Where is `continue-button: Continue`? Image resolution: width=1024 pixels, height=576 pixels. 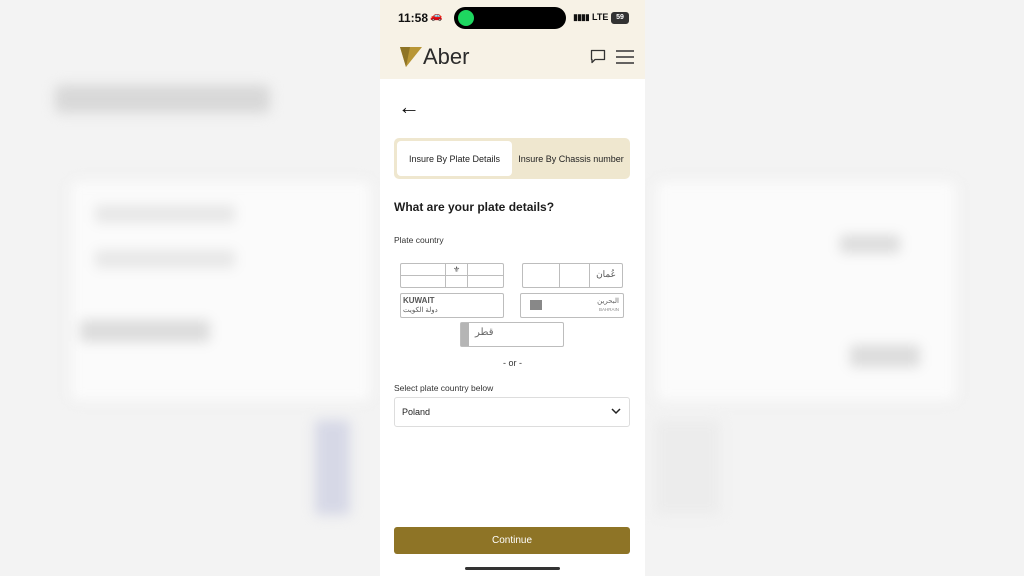
continue-button: Continue is located at coordinates (512, 540).